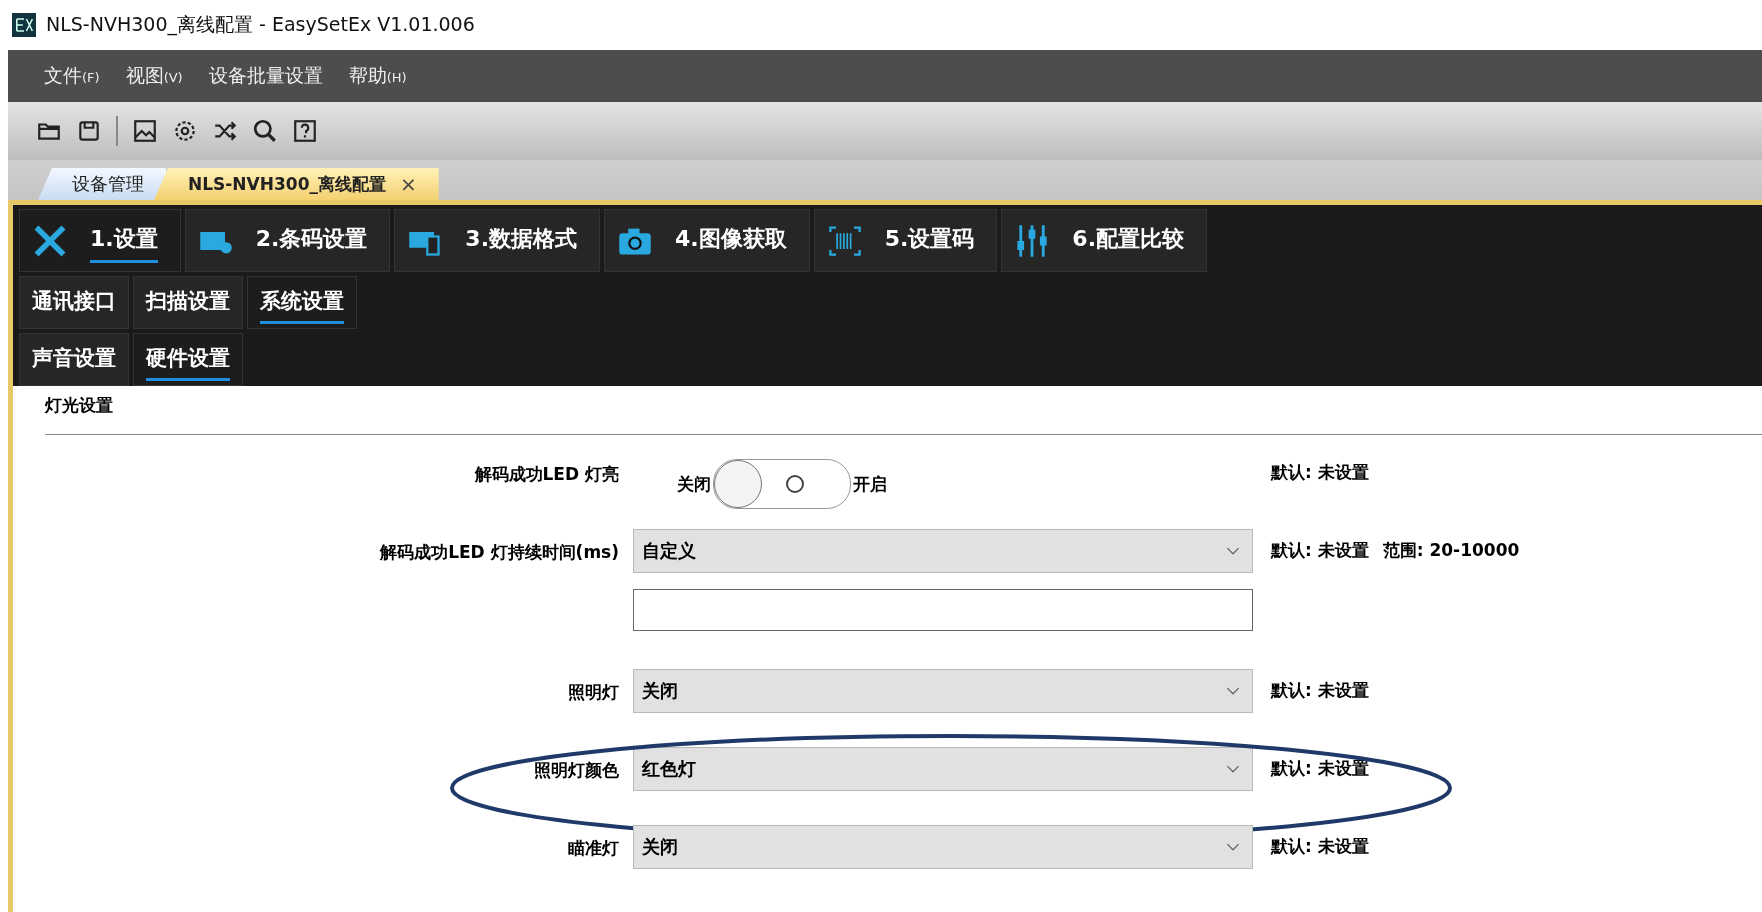 The height and width of the screenshot is (912, 1762). Describe the element at coordinates (943, 610) in the screenshot. I see `input-field` at that location.